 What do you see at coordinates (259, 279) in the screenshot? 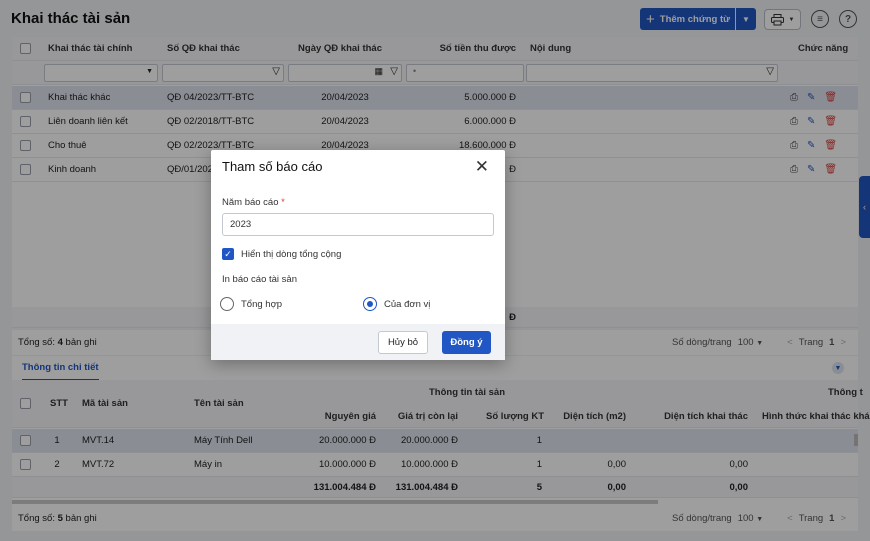
I see `print-report-section-label: In báo cáo tài sản` at bounding box center [259, 279].